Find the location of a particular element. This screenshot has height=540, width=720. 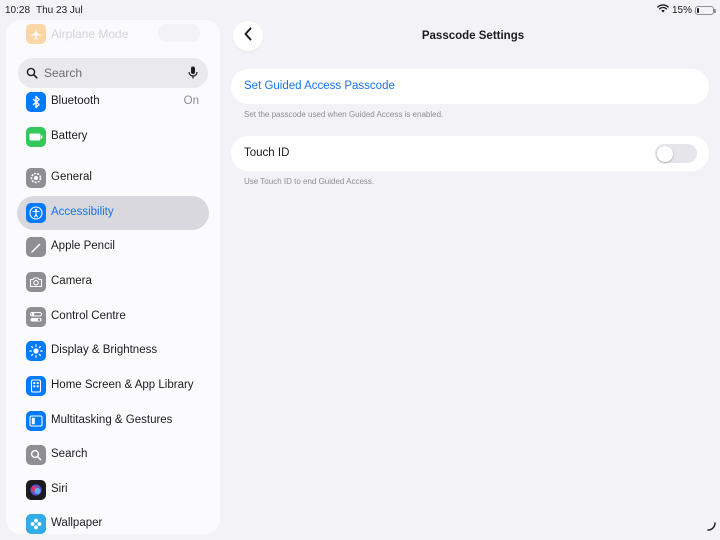

battery-percent: 15% is located at coordinates (681, 10).